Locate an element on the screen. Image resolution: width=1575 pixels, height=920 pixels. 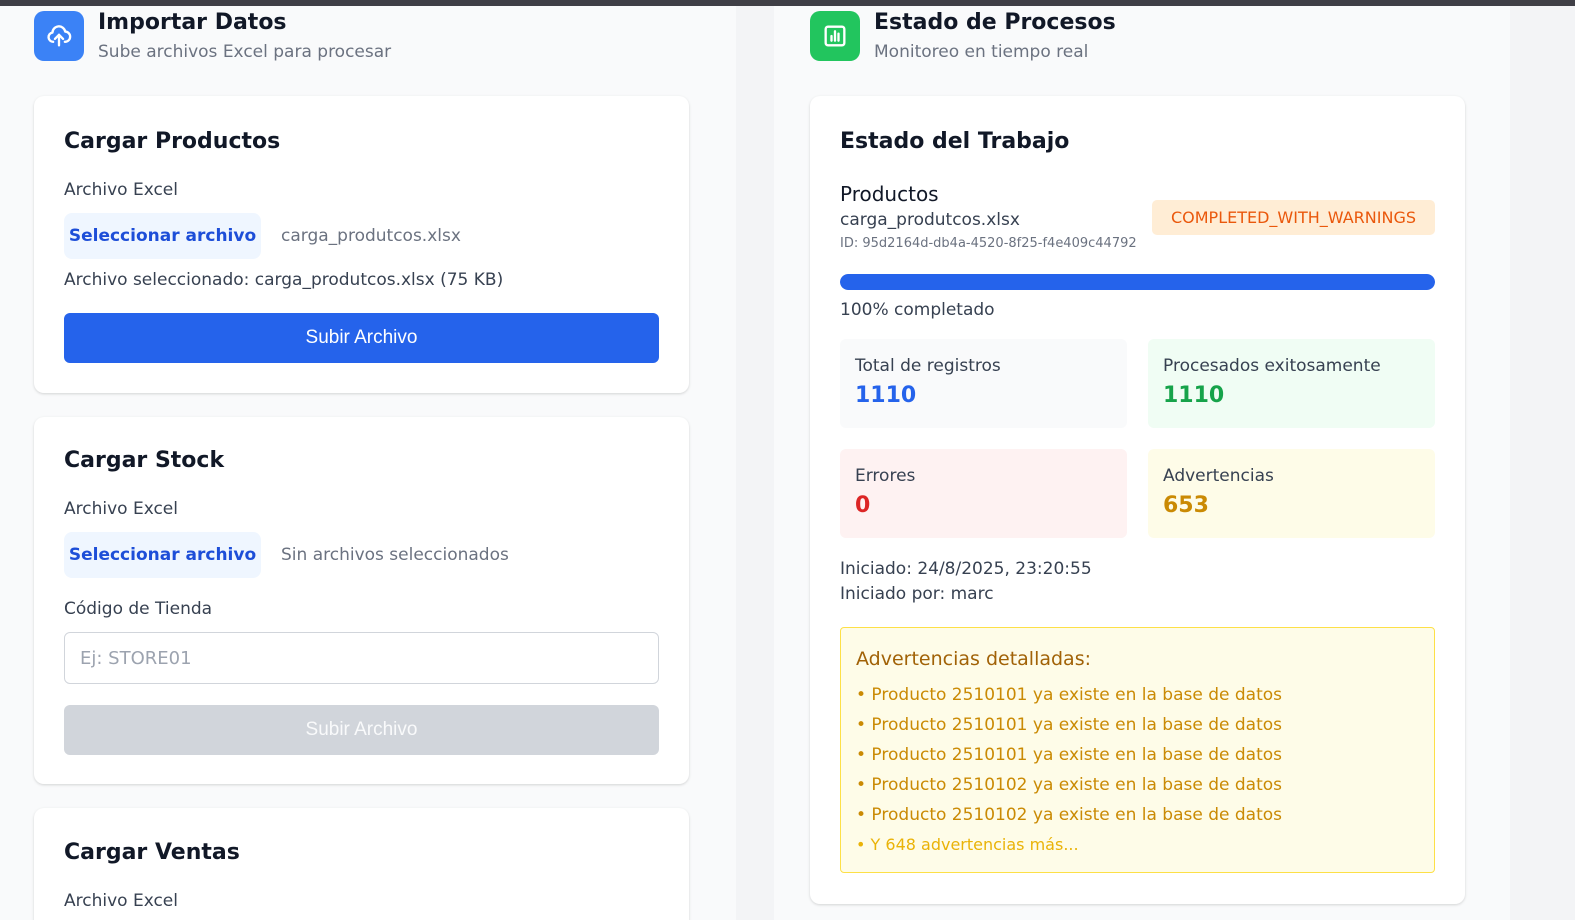
status-section-title: Estado de Procesos is located at coordinates (995, 22).